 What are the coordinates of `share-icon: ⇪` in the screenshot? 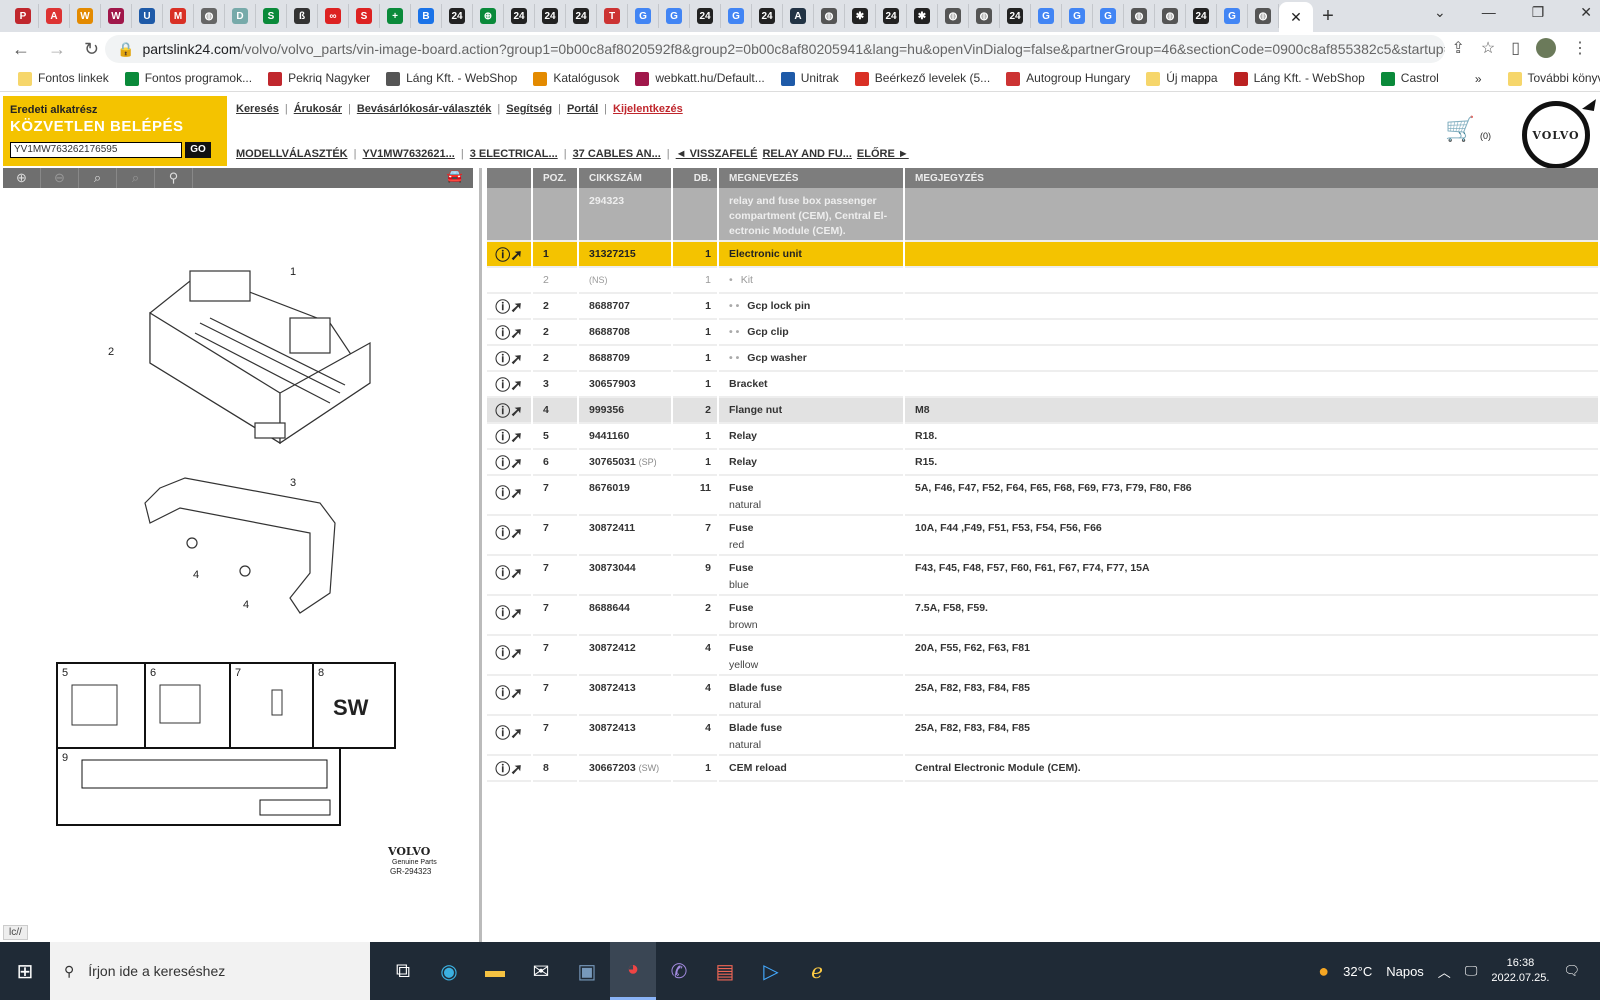 It's located at (1457, 48).